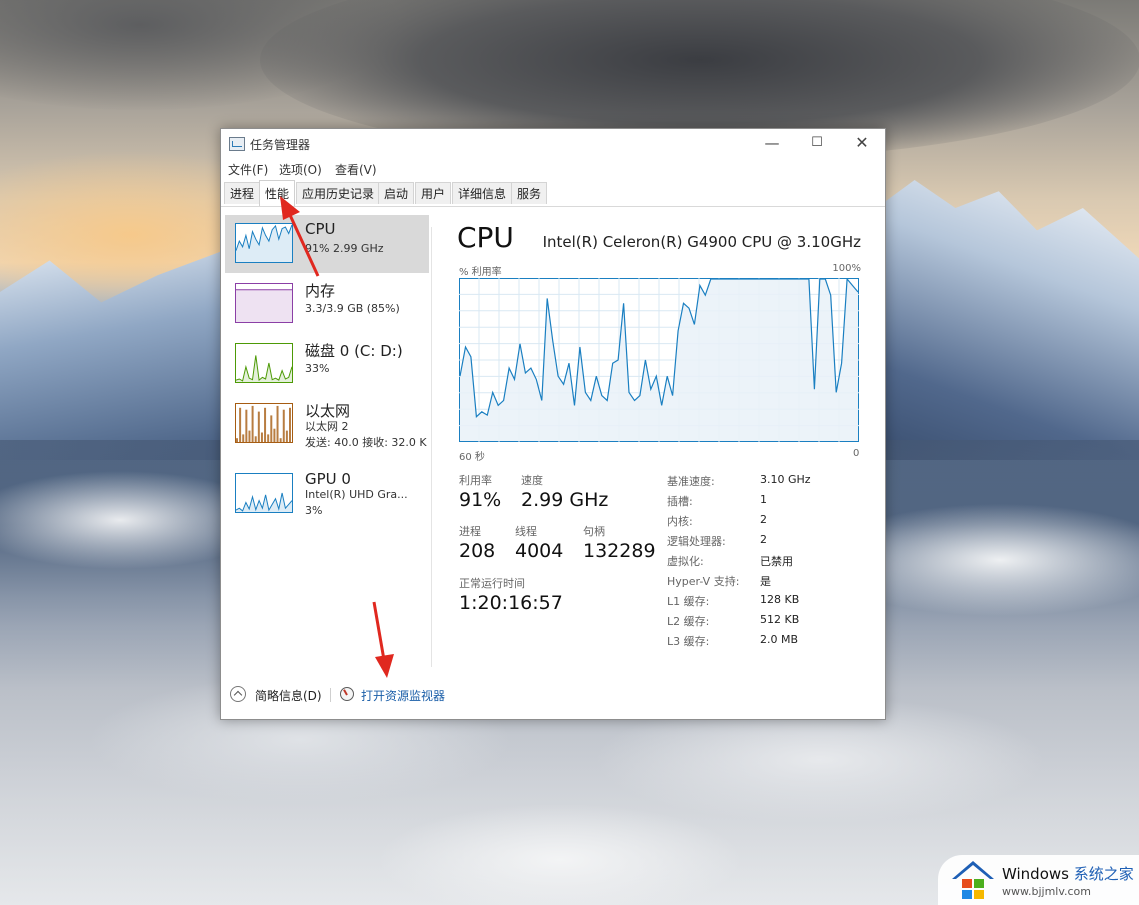 This screenshot has width=1139, height=905. Describe the element at coordinates (680, 521) in the screenshot. I see `spec-label: 内核:` at that location.